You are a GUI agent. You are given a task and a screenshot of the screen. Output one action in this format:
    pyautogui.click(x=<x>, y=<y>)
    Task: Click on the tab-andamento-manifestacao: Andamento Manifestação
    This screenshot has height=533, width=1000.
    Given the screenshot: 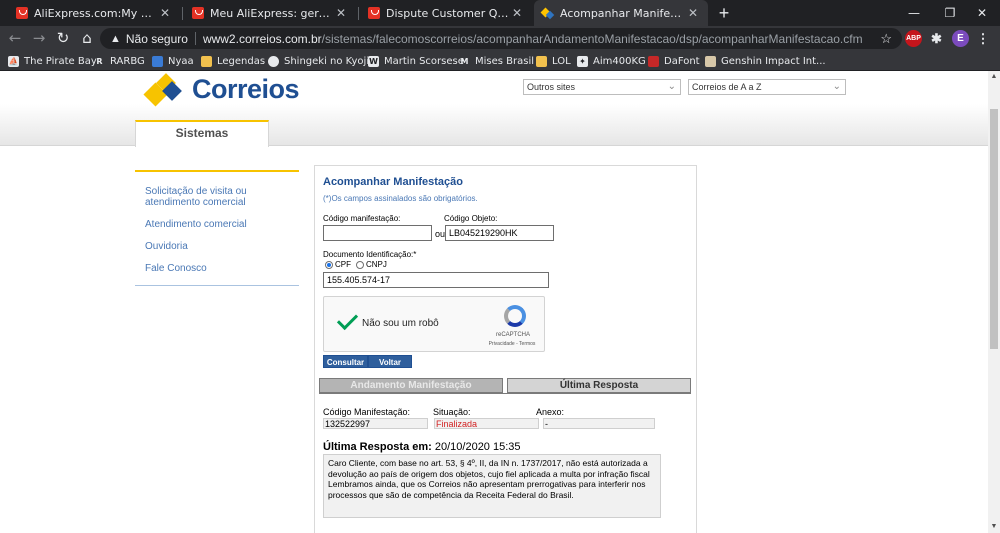 What is the action you would take?
    pyautogui.click(x=411, y=385)
    